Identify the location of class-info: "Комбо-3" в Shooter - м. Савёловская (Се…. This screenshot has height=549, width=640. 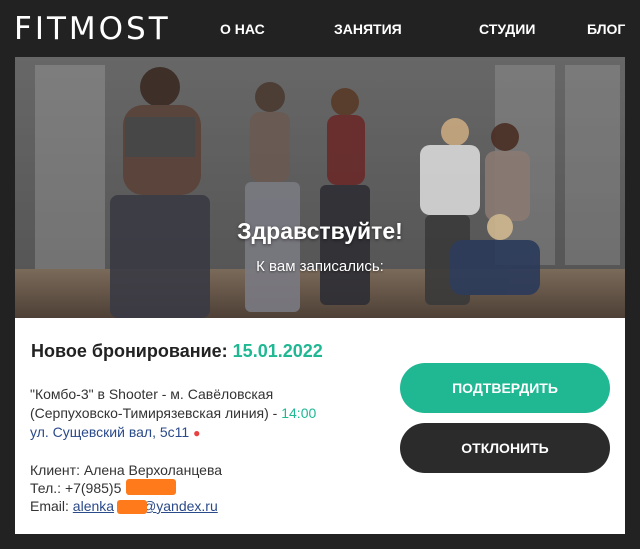
(190, 414).